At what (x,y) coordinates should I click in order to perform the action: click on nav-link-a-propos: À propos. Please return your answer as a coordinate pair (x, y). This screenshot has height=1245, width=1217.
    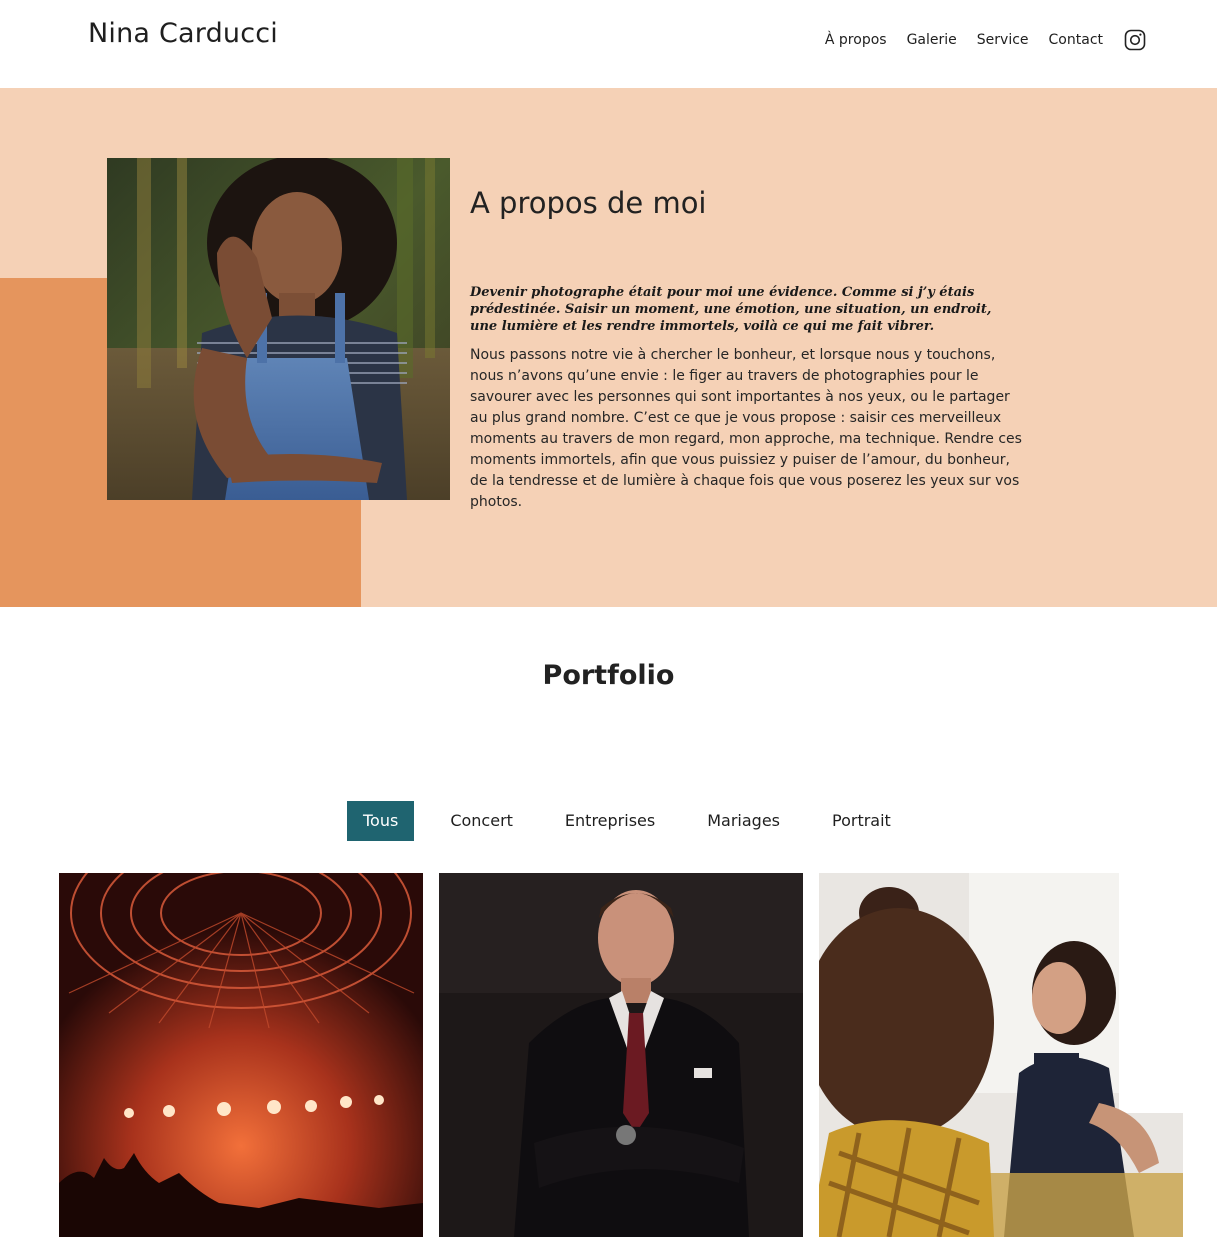
    Looking at the image, I should click on (856, 40).